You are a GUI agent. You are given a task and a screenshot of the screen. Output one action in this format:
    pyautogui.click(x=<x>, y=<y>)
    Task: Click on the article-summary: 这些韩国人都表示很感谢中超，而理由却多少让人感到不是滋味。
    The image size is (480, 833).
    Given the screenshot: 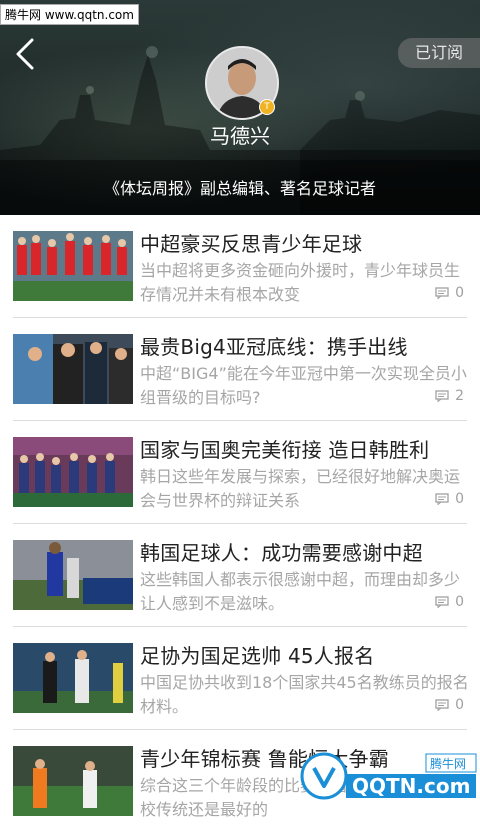 What is the action you would take?
    pyautogui.click(x=300, y=591)
    